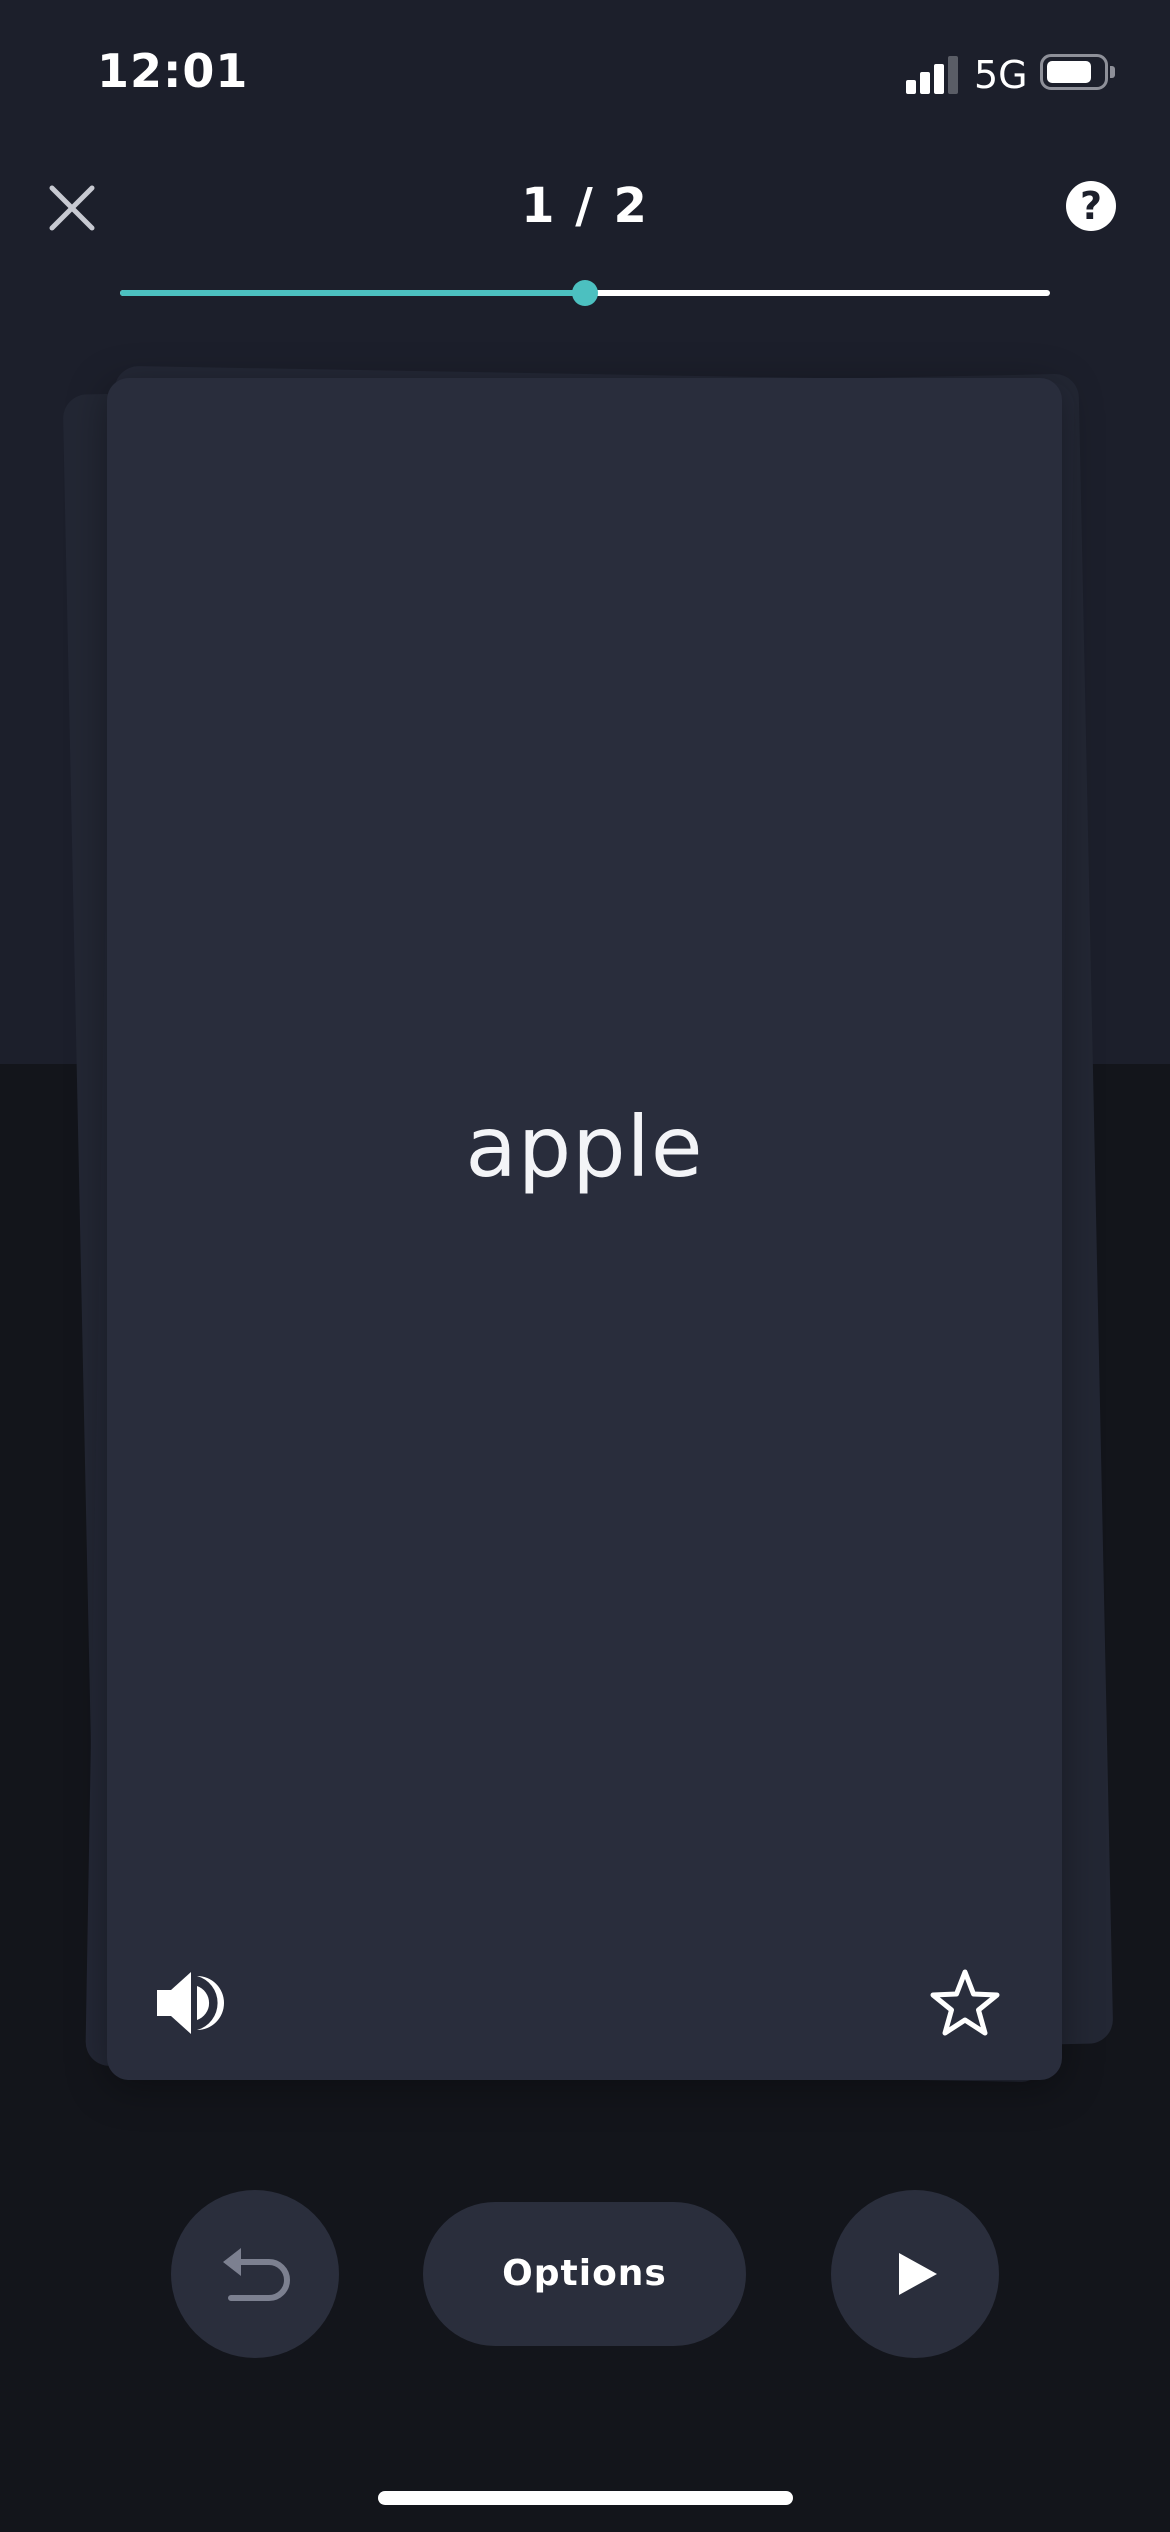 The width and height of the screenshot is (1170, 2532). What do you see at coordinates (933, 74) in the screenshot?
I see `signal-icon` at bounding box center [933, 74].